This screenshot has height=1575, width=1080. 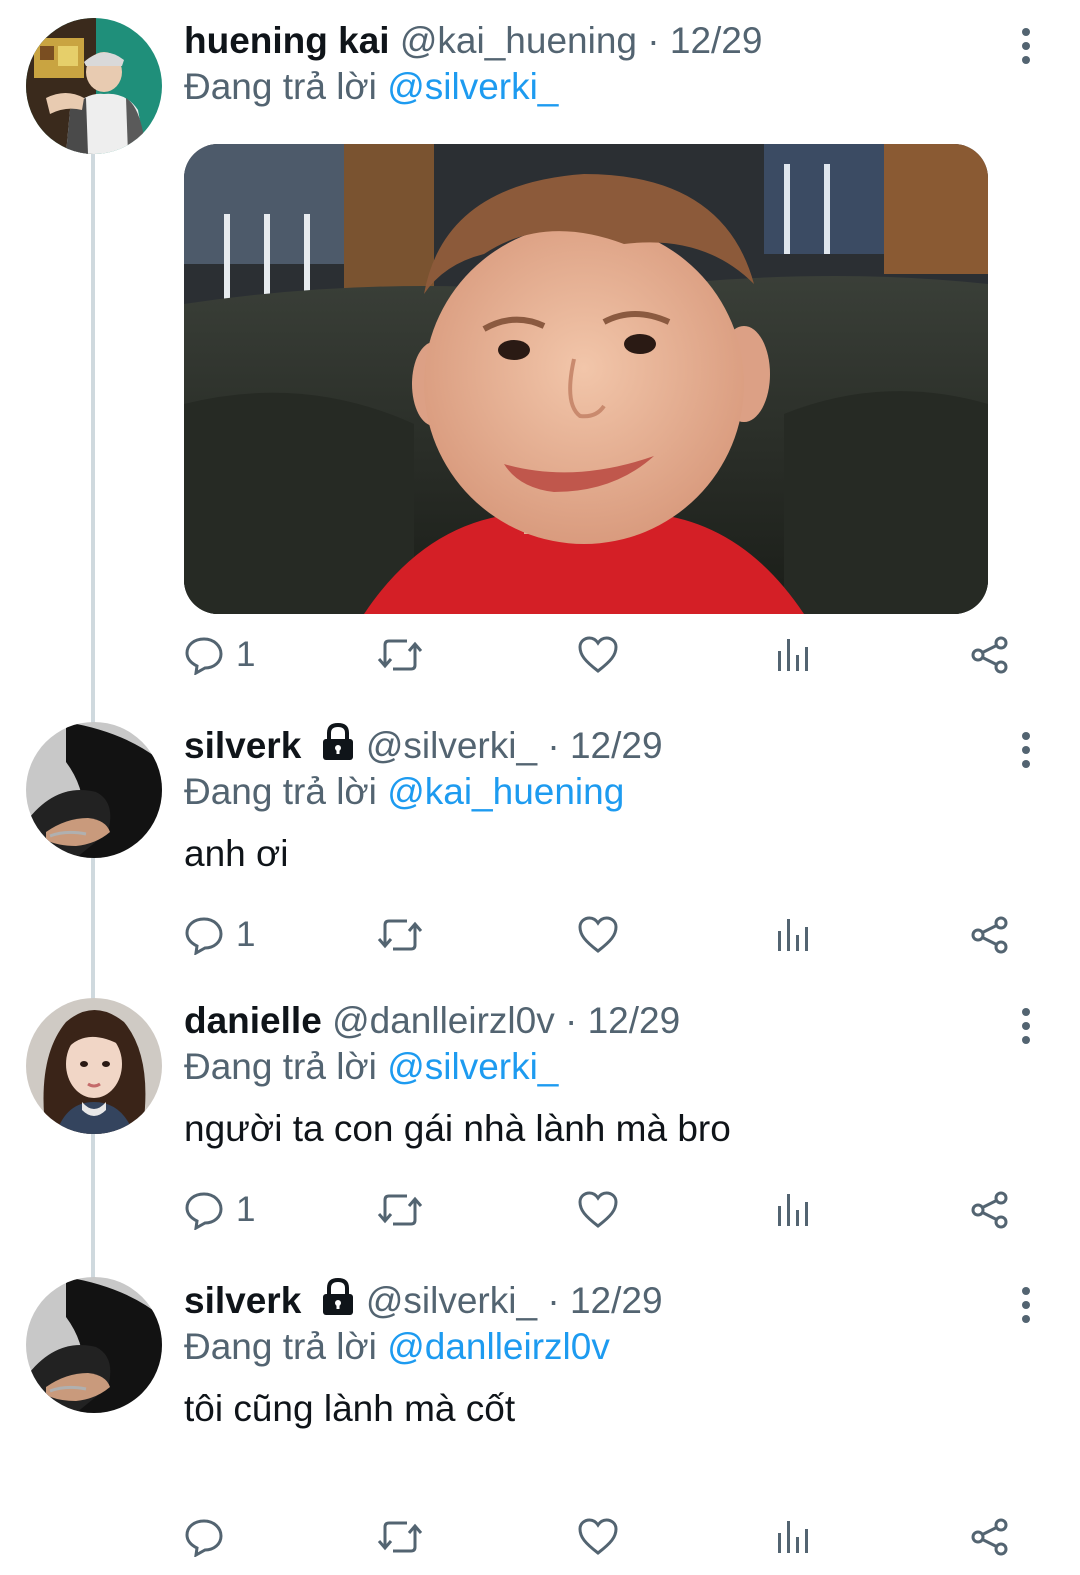 I want to click on user-handle: @kai_huening, so click(x=518, y=40).